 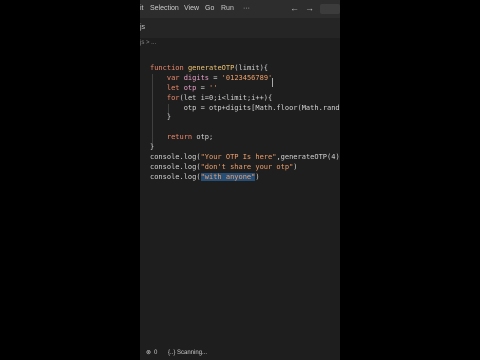 What do you see at coordinates (191, 8) in the screenshot?
I see `menu-item-view: View` at bounding box center [191, 8].